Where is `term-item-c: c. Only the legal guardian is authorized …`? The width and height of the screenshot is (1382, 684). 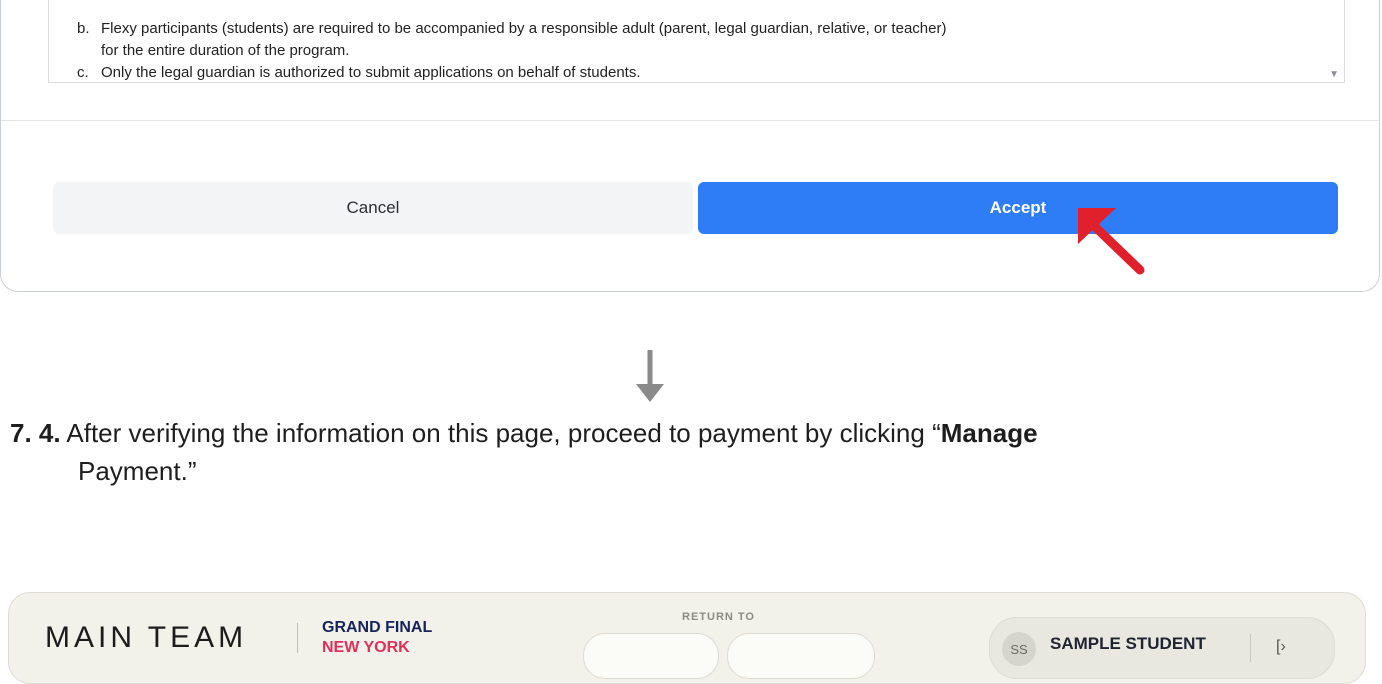
term-item-c: c. Only the legal guardian is authorized … is located at coordinates (359, 72).